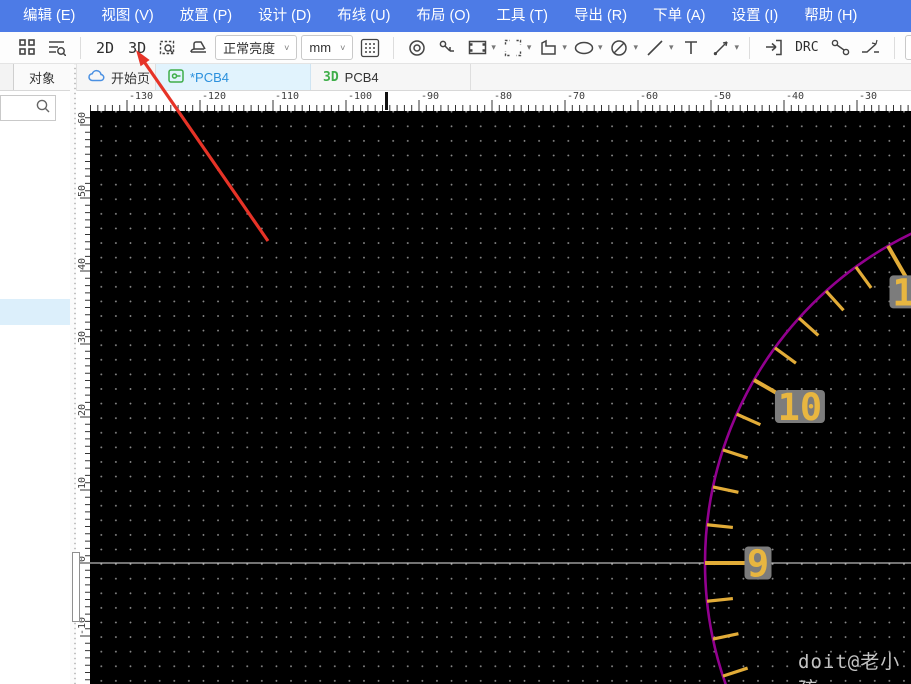 The width and height of the screenshot is (911, 684). Describe the element at coordinates (391, 77) in the screenshot. I see `tab-pcb4-3d: 3D PCB4` at that location.